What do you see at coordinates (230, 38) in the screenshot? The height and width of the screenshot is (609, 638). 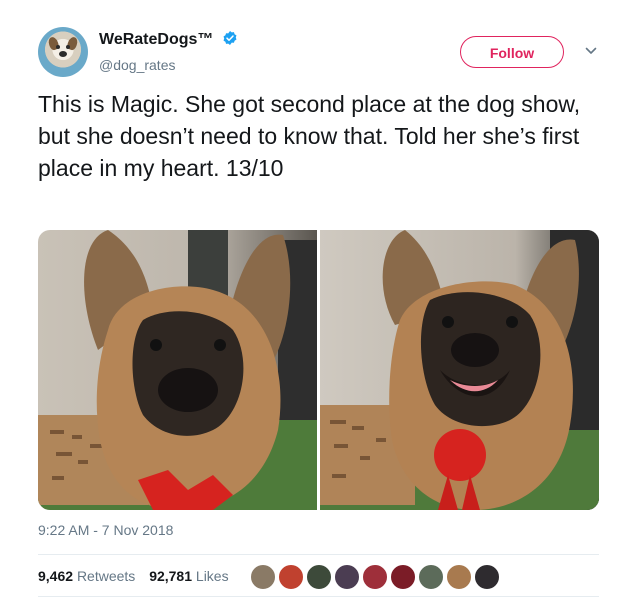 I see `verified-badge-icon` at bounding box center [230, 38].